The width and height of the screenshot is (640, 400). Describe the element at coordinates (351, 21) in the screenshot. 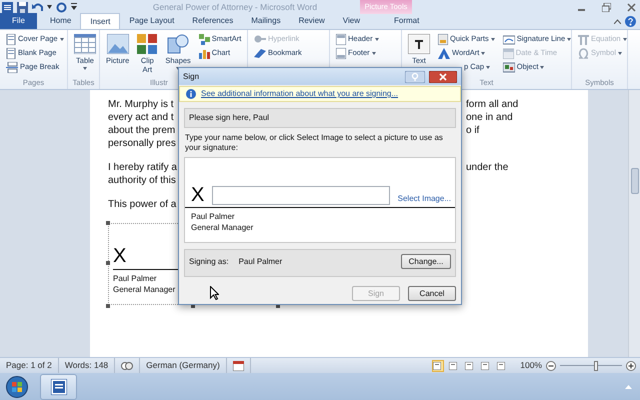

I see `ribbon-tab: View` at that location.